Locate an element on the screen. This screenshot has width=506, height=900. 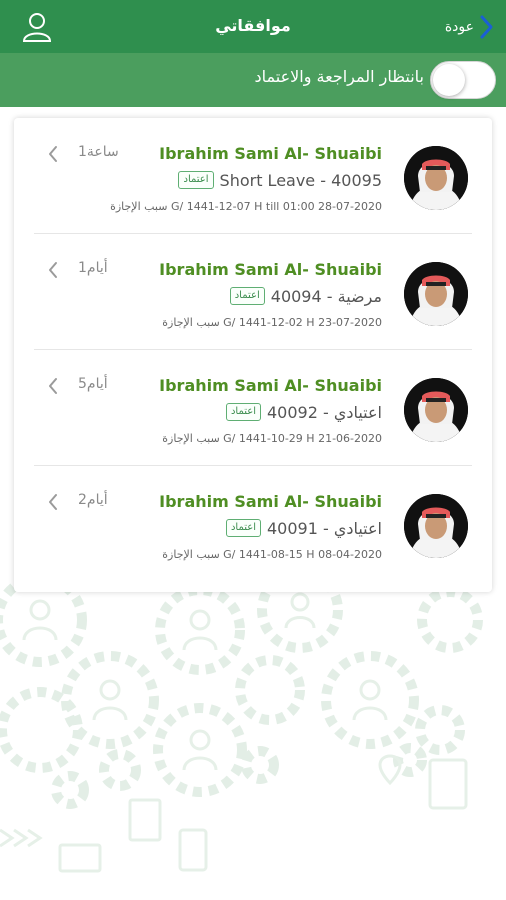
request-summary: Short Leave - 40095 اعتماد is located at coordinates (280, 180).